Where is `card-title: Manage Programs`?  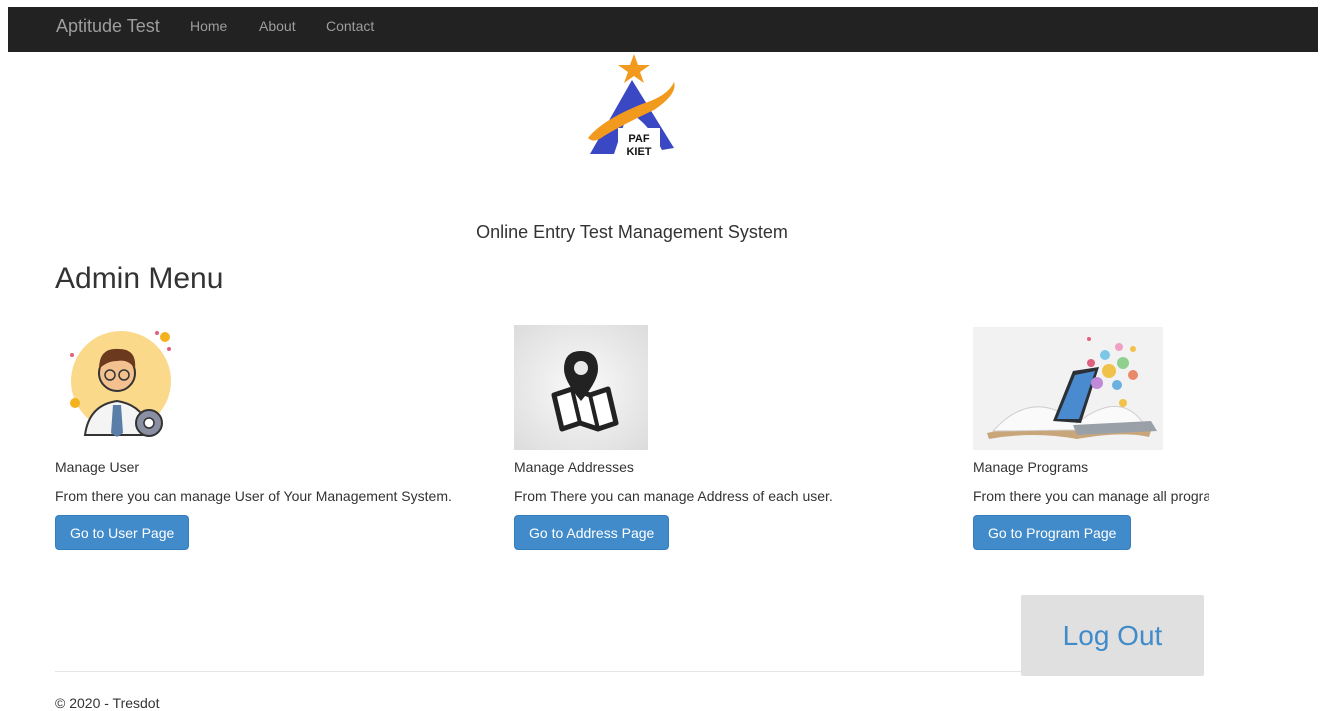 card-title: Manage Programs is located at coordinates (1031, 467).